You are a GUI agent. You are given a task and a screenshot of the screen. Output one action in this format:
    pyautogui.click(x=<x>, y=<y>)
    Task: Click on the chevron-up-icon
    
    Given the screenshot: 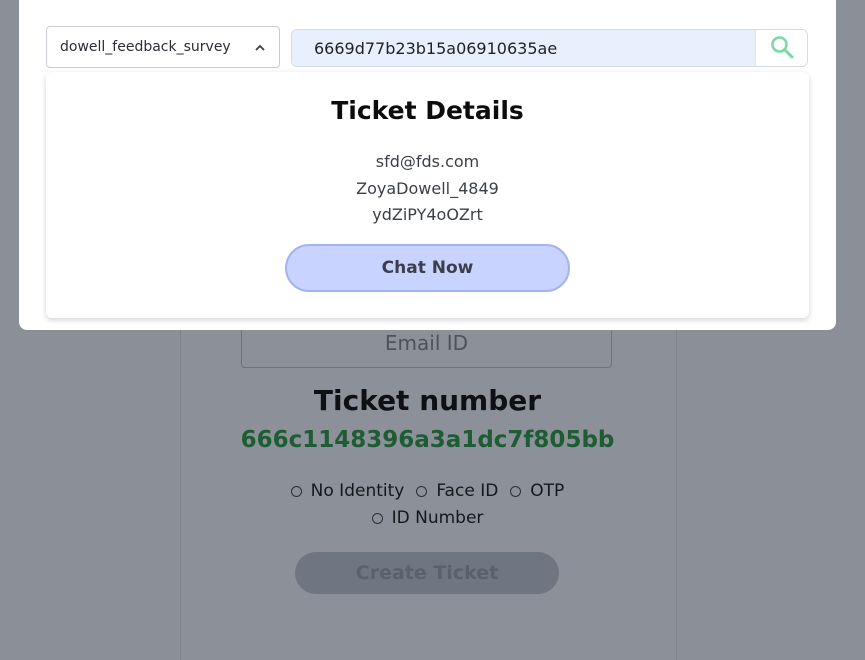 What is the action you would take?
    pyautogui.click(x=260, y=47)
    